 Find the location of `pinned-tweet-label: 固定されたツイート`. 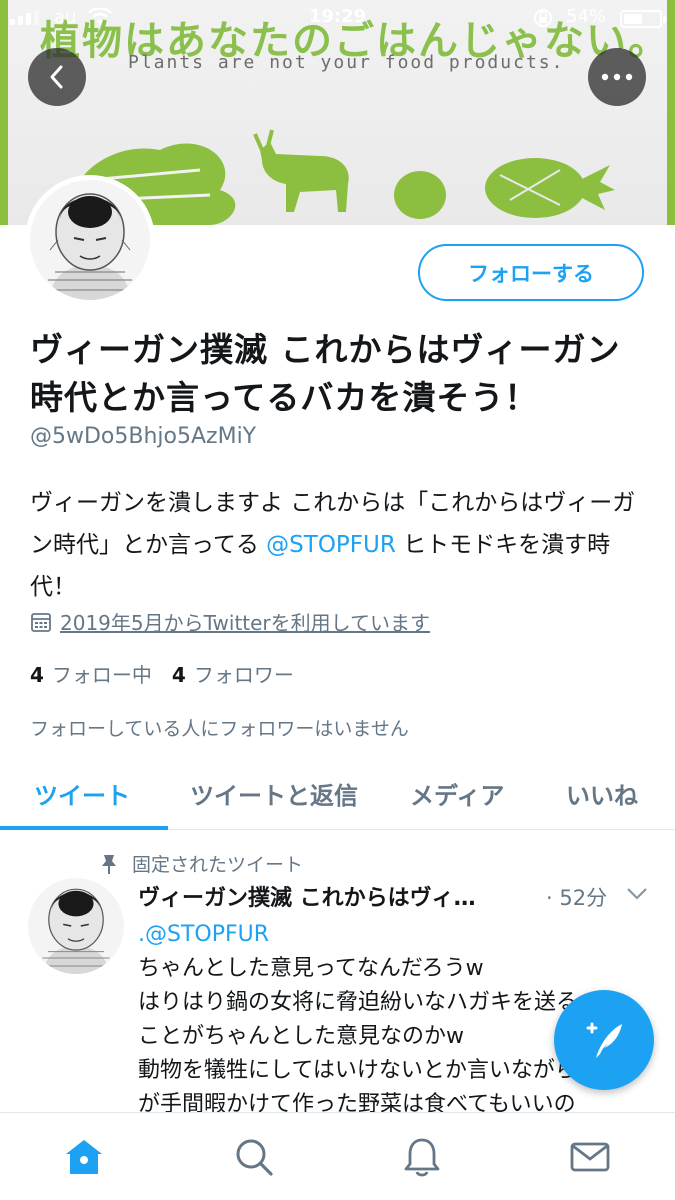

pinned-tweet-label: 固定されたツイート is located at coordinates (201, 863).